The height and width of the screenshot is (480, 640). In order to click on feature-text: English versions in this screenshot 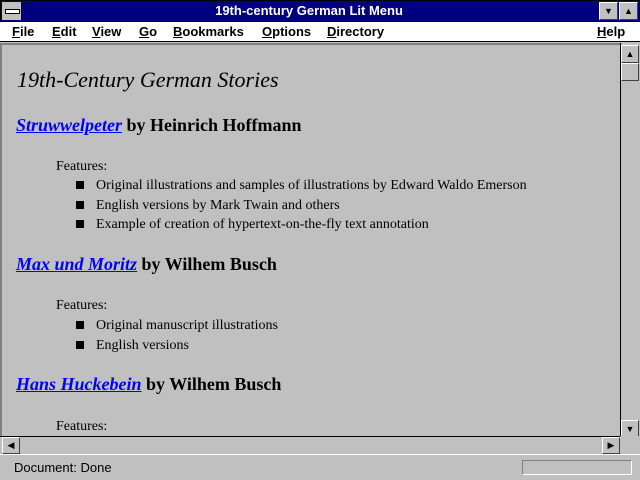, I will do `click(142, 345)`.